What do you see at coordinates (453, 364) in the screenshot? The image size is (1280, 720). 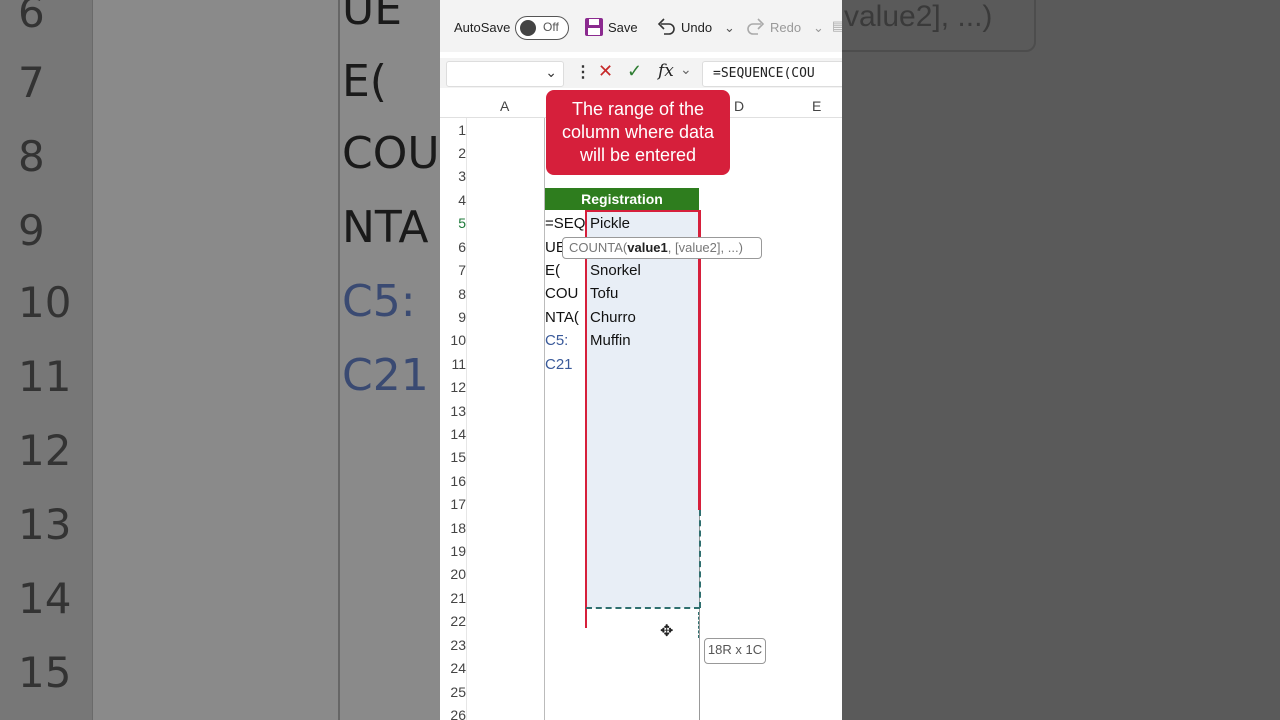 I see `row-header: 11` at bounding box center [453, 364].